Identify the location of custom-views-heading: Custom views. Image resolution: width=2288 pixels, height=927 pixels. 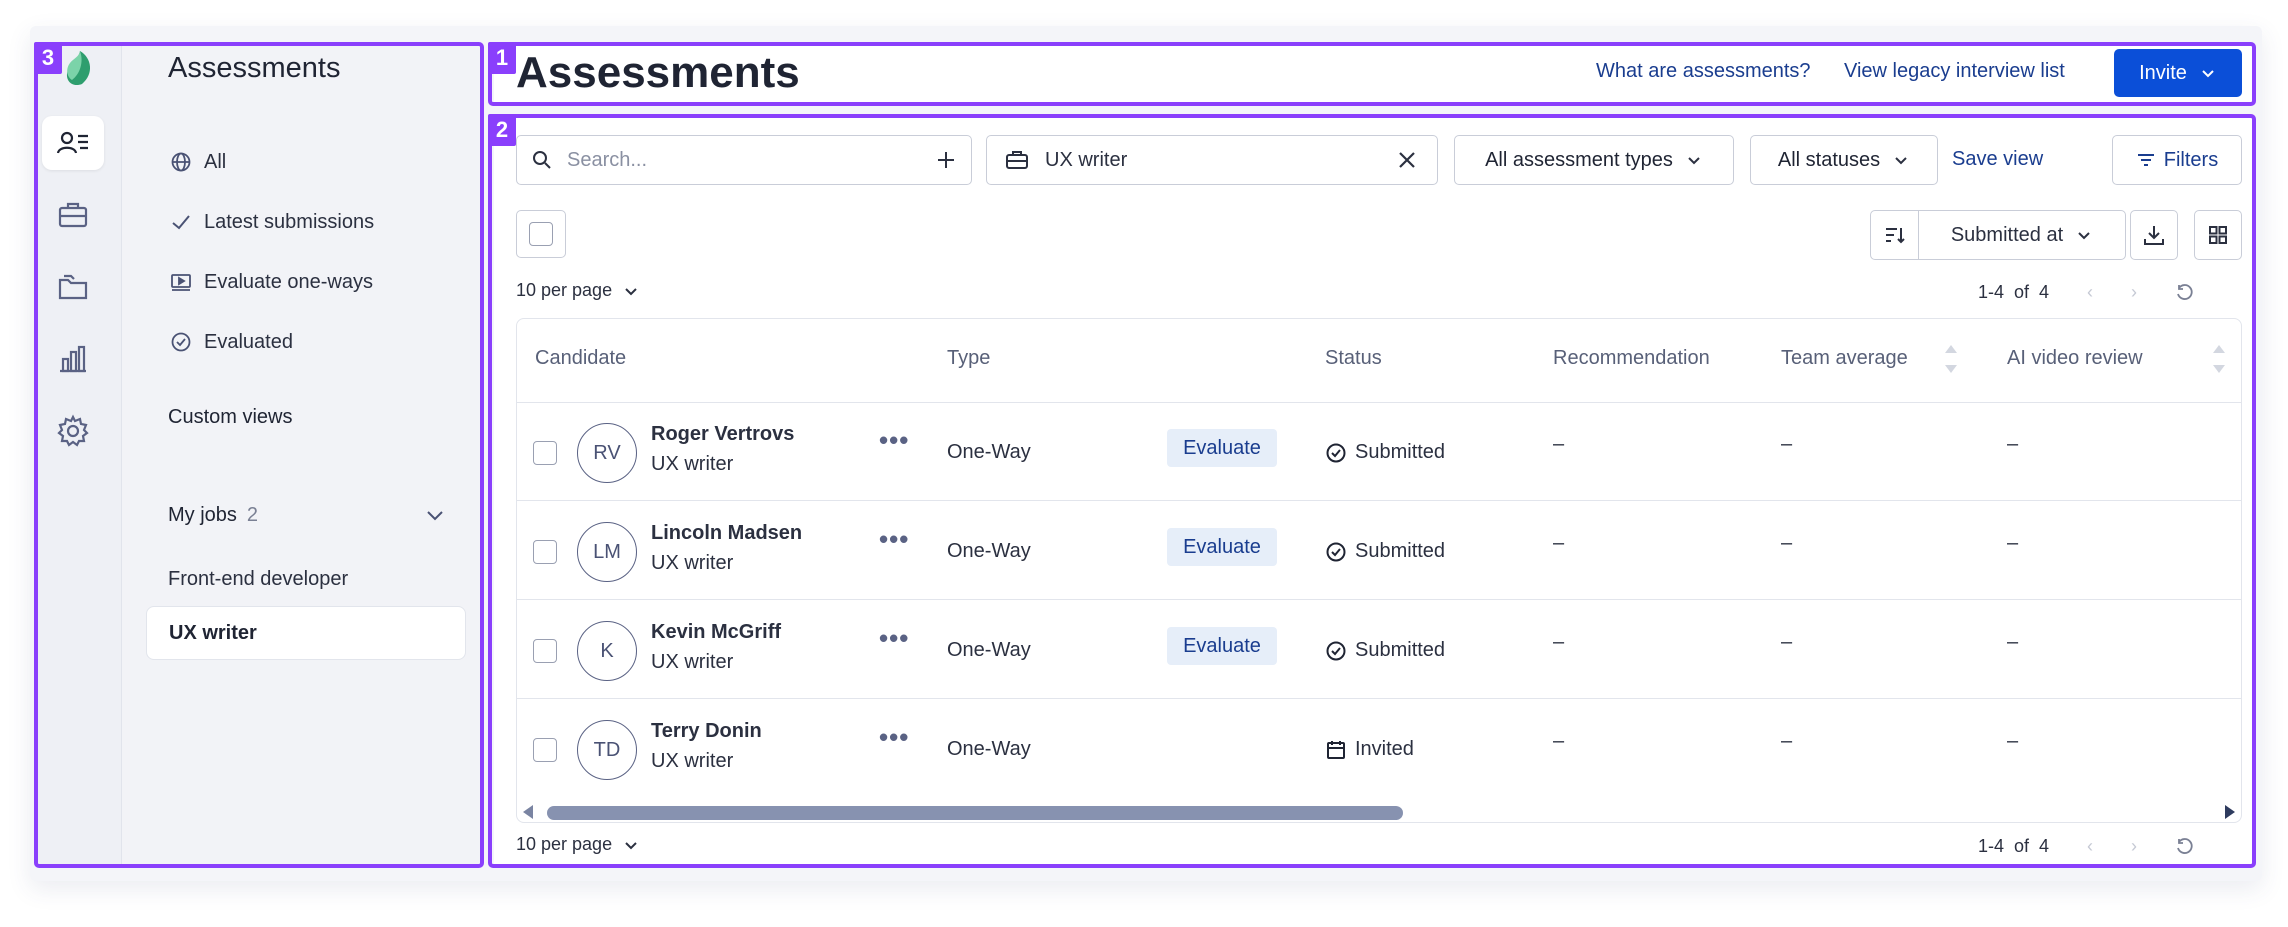
(230, 417).